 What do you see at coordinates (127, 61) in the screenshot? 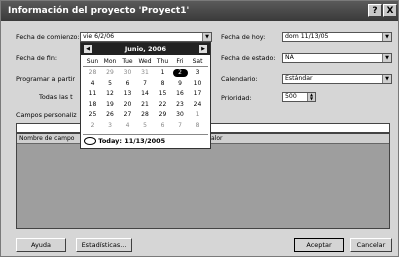
I see `weekday-label: Tue` at bounding box center [127, 61].